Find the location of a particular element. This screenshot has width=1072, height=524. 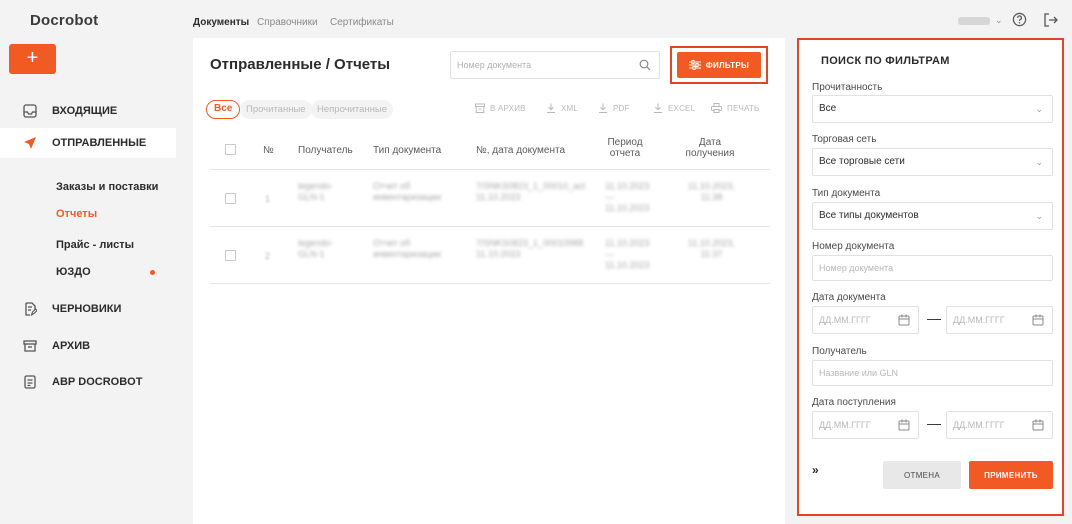

cancel-button: ОТМЕНА is located at coordinates (922, 475).